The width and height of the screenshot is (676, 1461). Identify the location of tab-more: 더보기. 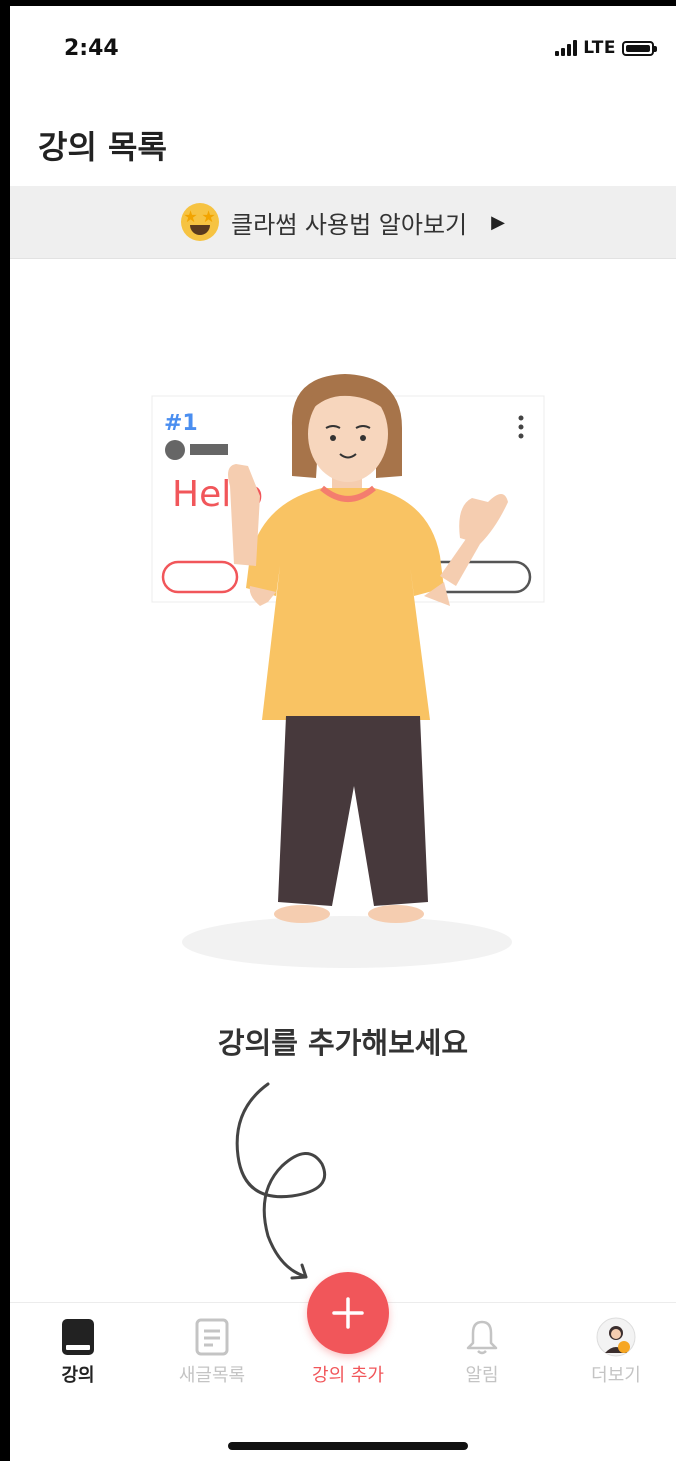
(616, 1352).